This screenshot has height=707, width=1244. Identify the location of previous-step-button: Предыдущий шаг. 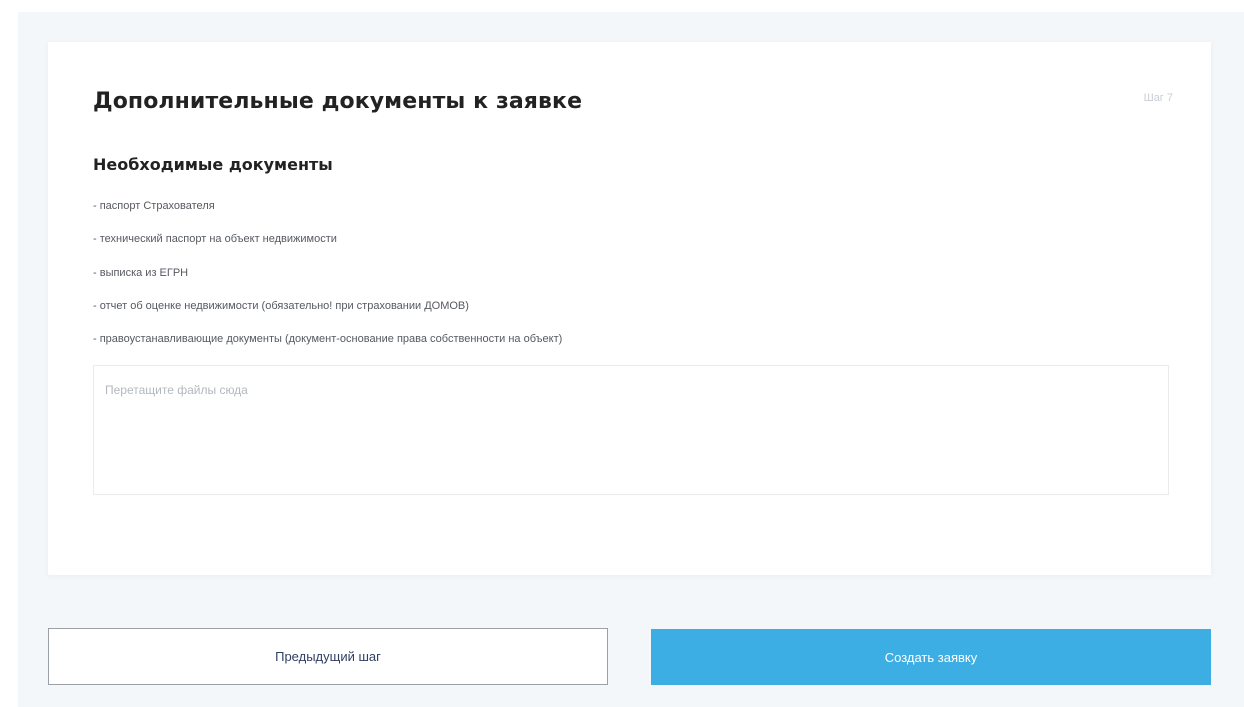
(328, 656).